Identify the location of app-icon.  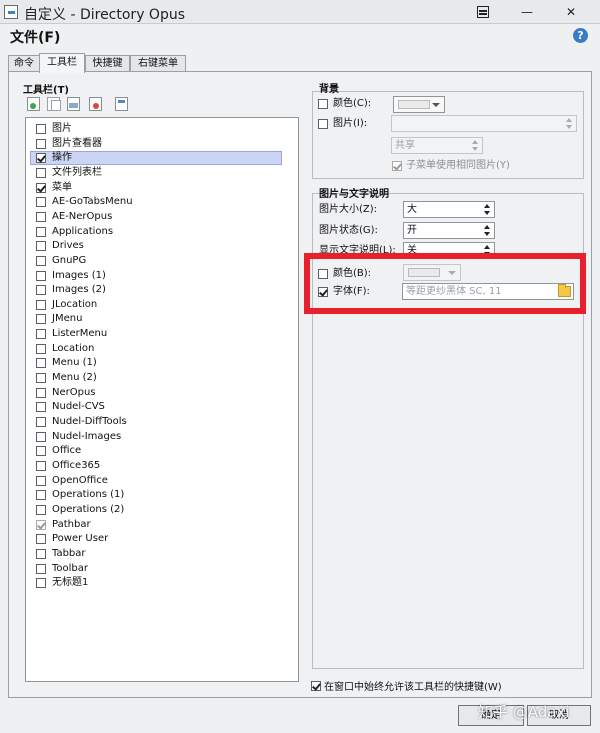
(11, 12).